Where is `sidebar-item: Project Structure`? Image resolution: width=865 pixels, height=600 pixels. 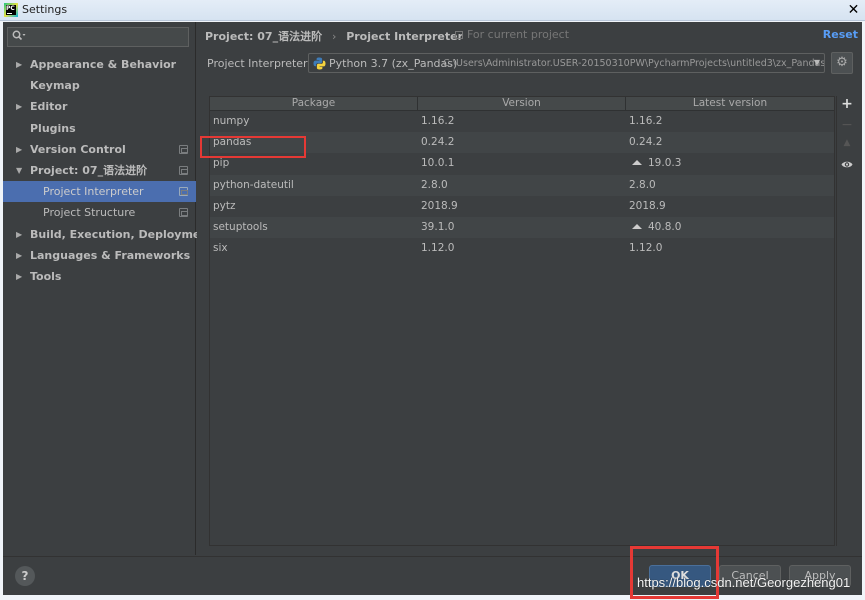 sidebar-item: Project Structure is located at coordinates (99, 212).